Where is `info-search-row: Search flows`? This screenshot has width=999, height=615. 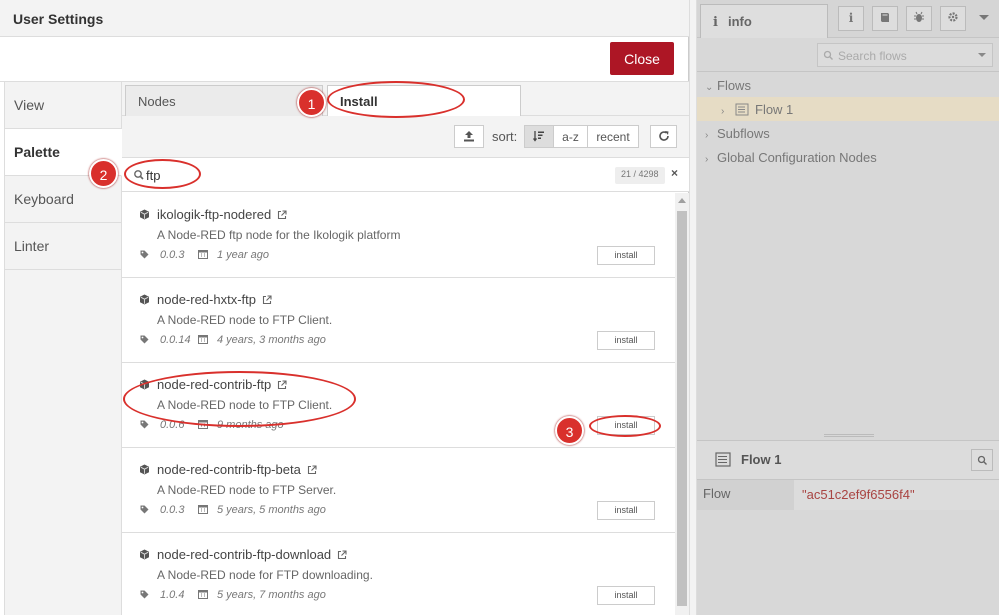
info-search-row: Search flows is located at coordinates (848, 55).